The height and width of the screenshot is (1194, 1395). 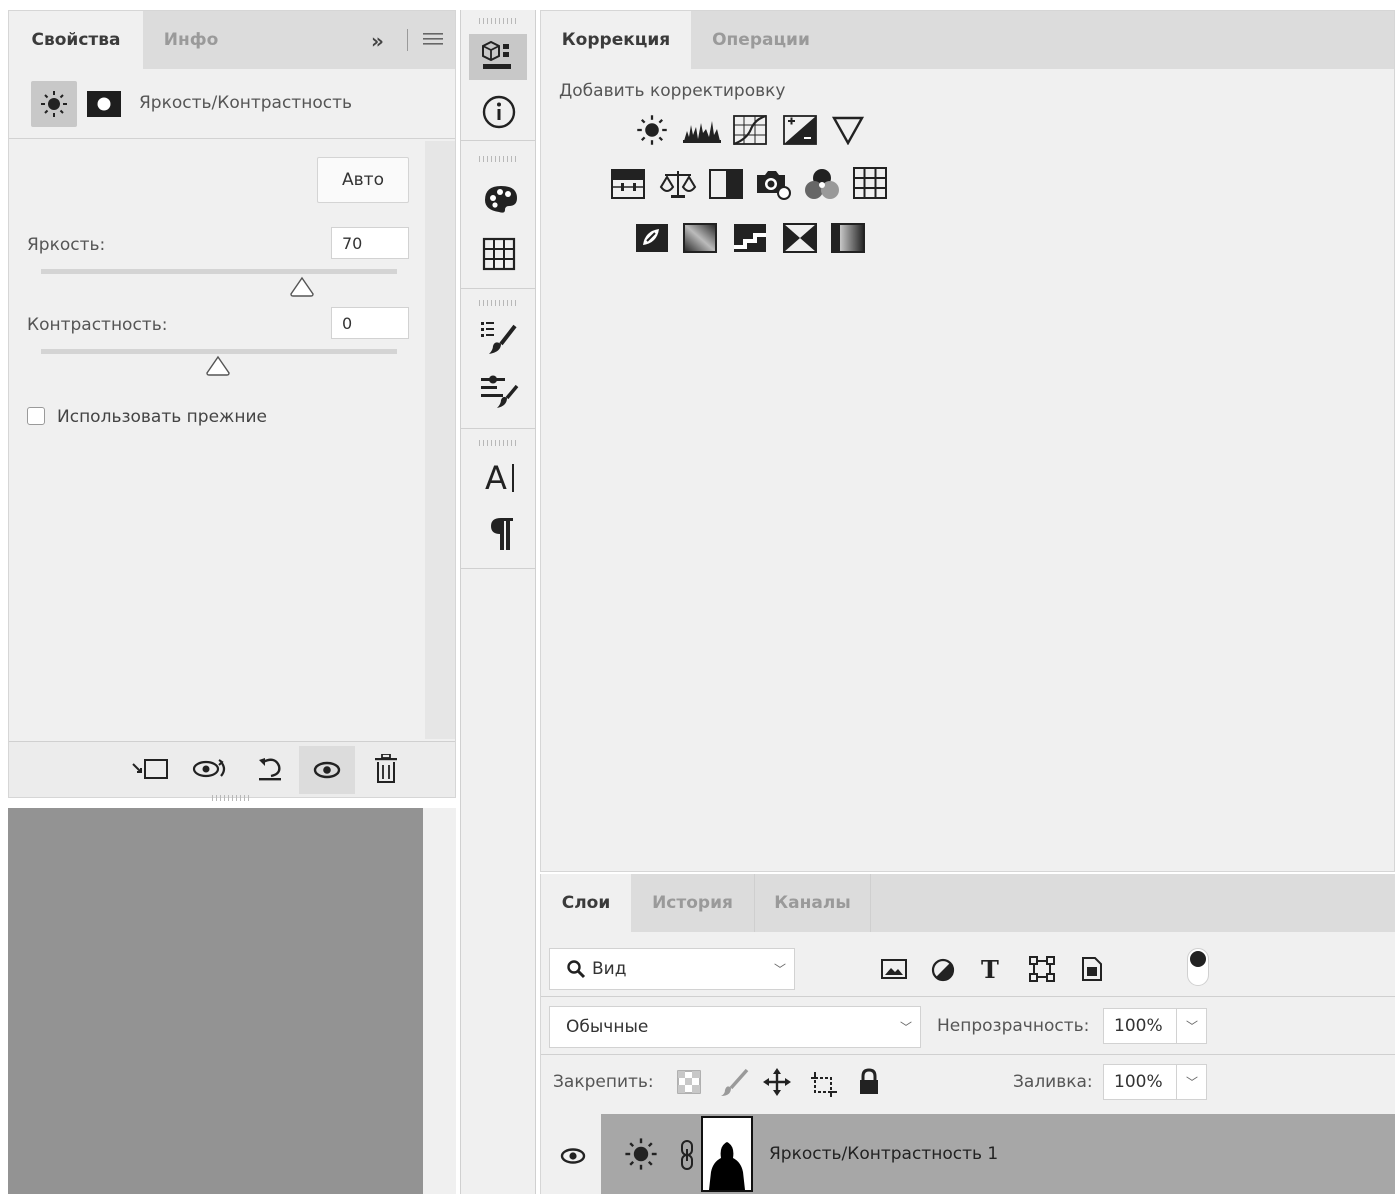 What do you see at coordinates (777, 1082) in the screenshot?
I see `lock-position-icon` at bounding box center [777, 1082].